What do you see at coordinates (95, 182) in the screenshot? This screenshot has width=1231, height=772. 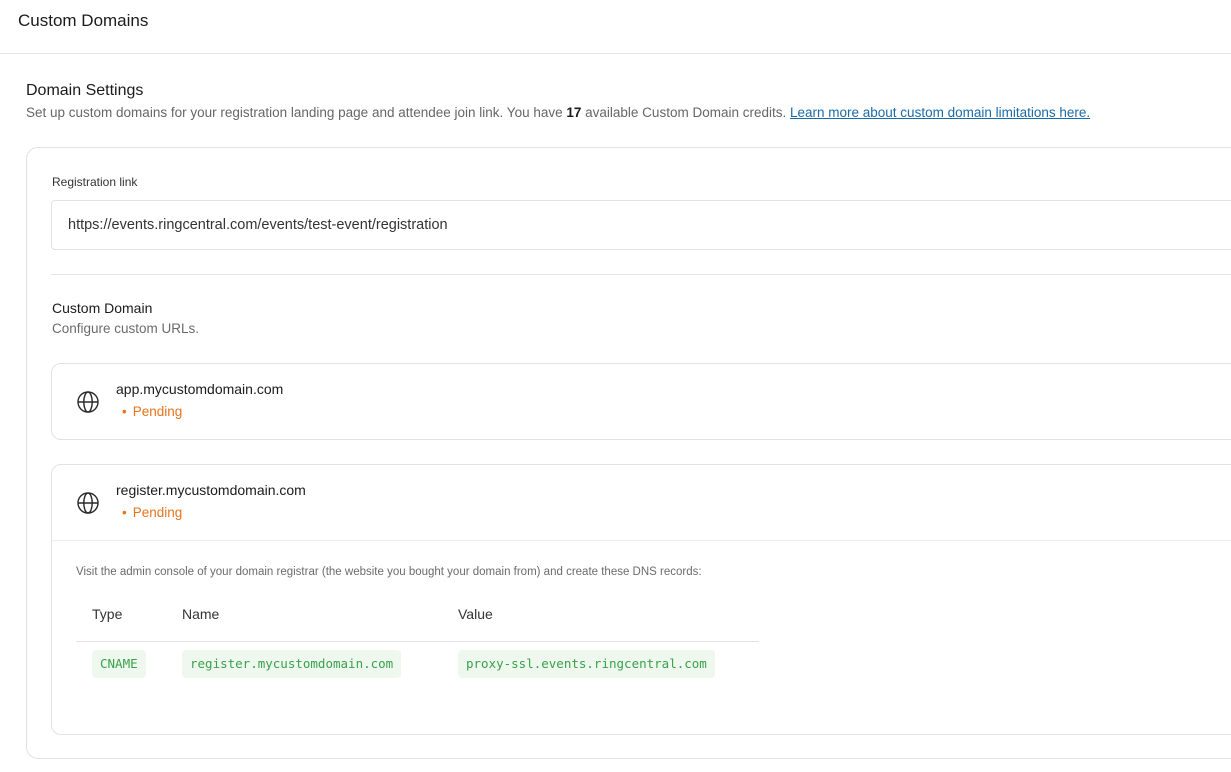 I see `registration-link-label: Registration link` at bounding box center [95, 182].